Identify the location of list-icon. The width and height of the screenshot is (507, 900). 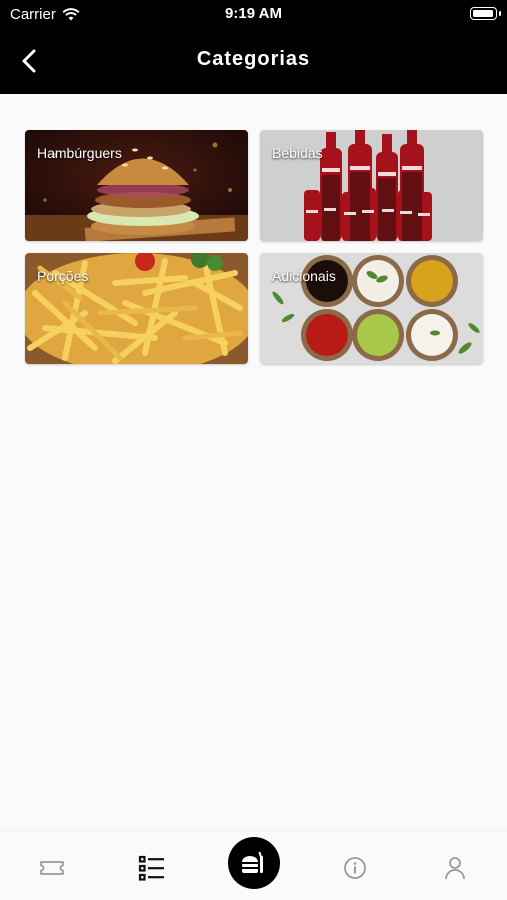
(151, 868).